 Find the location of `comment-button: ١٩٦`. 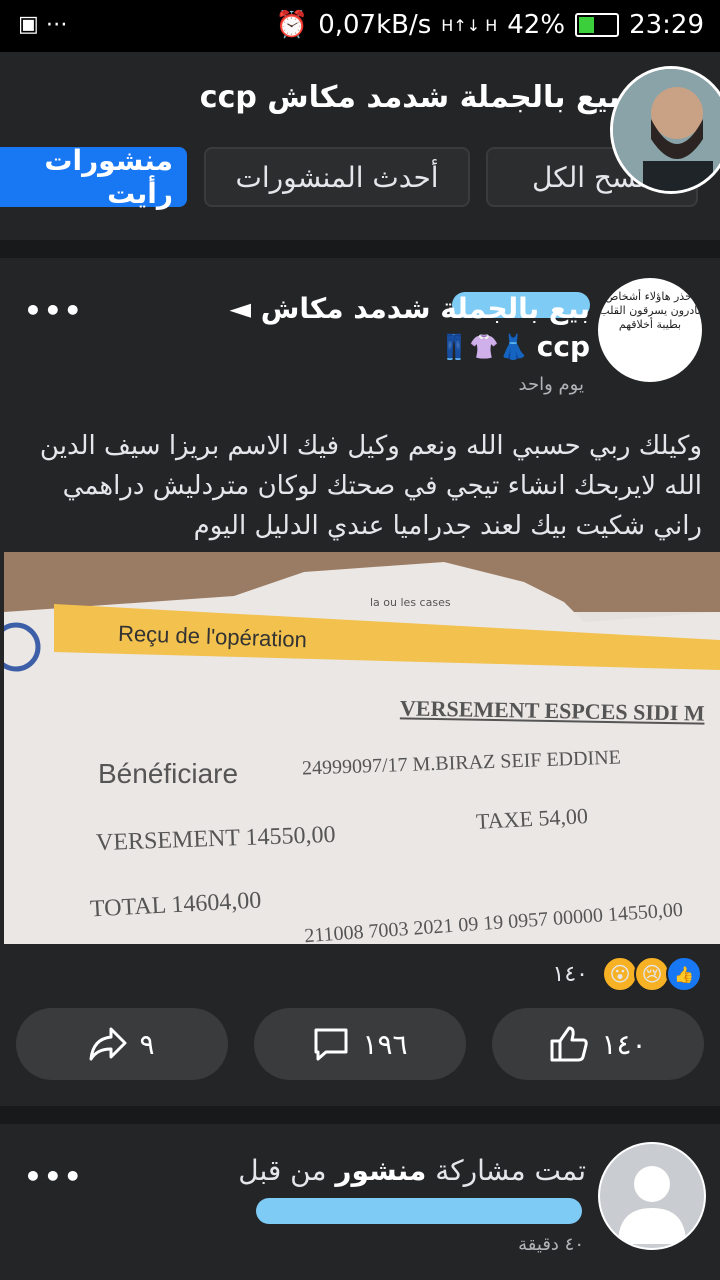

comment-button: ١٩٦ is located at coordinates (360, 1044).